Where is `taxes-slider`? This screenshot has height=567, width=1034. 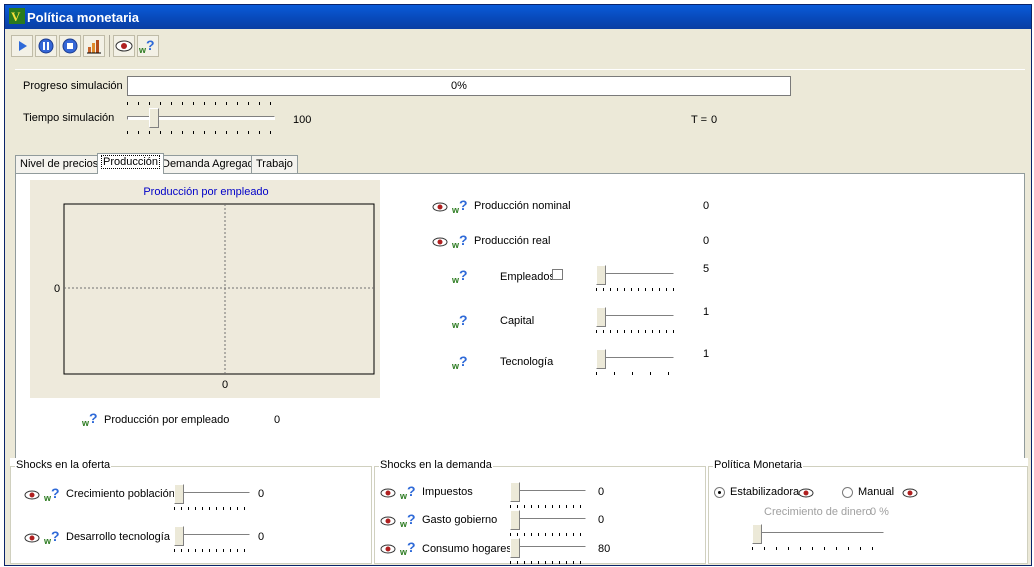
taxes-slider is located at coordinates (548, 494).